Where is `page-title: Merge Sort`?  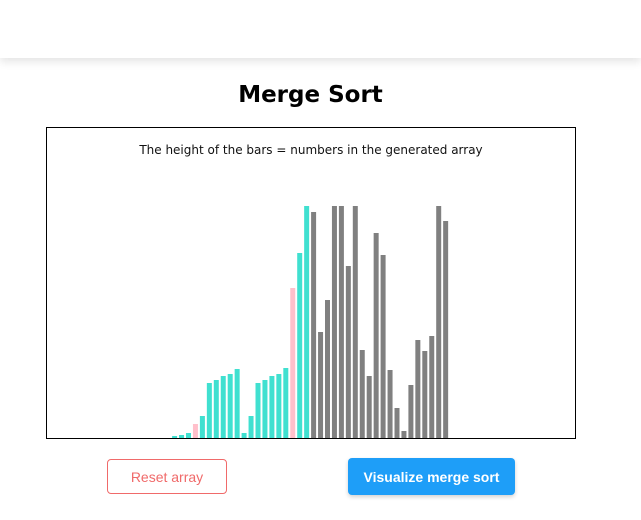
page-title: Merge Sort is located at coordinates (310, 95).